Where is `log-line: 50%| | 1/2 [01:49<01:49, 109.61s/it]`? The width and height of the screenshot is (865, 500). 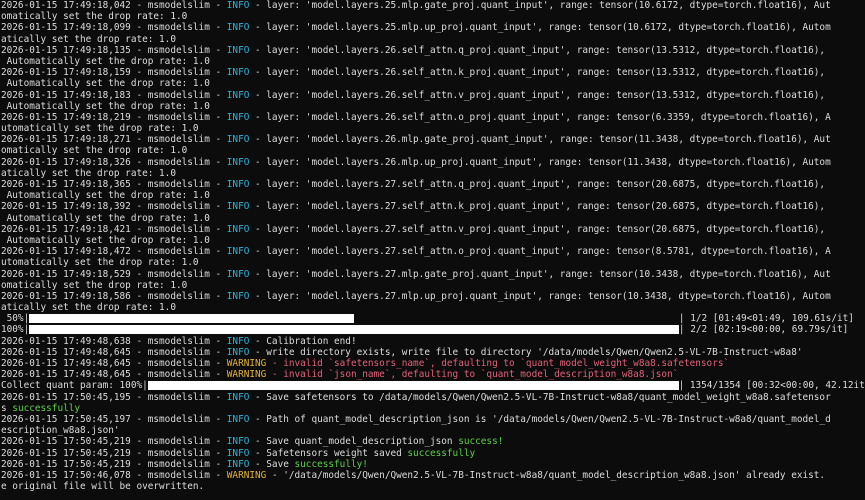
log-line: 50%| | 1/2 [01:49<01:49, 109.61s/it] is located at coordinates (433, 318).